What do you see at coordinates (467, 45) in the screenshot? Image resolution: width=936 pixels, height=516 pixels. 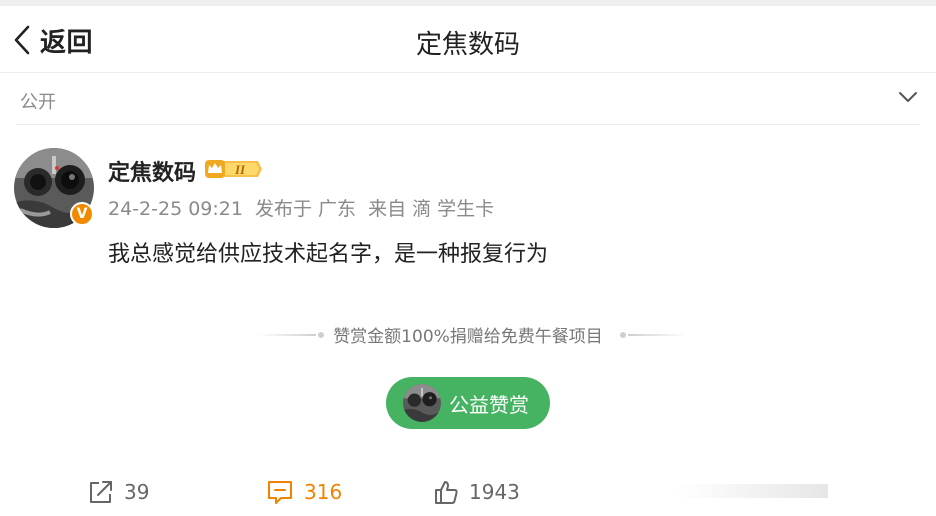 I see `page-title: 定焦数码` at bounding box center [467, 45].